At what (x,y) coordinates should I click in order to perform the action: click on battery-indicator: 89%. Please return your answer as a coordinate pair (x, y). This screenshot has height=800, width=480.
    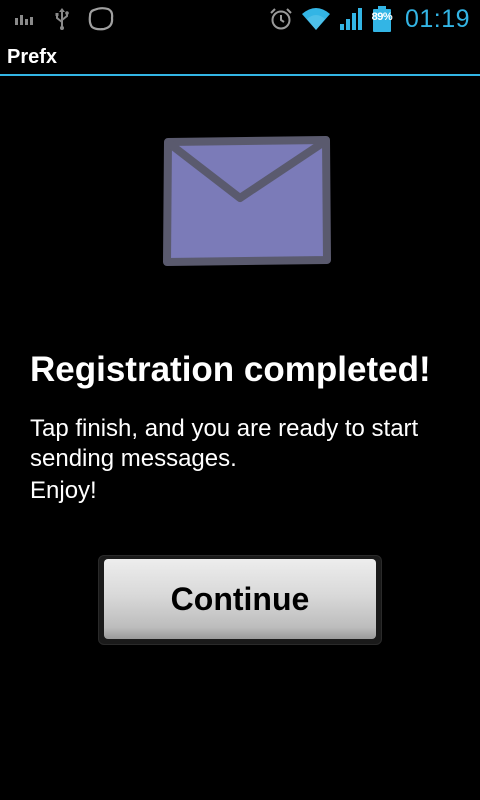
    Looking at the image, I should click on (382, 19).